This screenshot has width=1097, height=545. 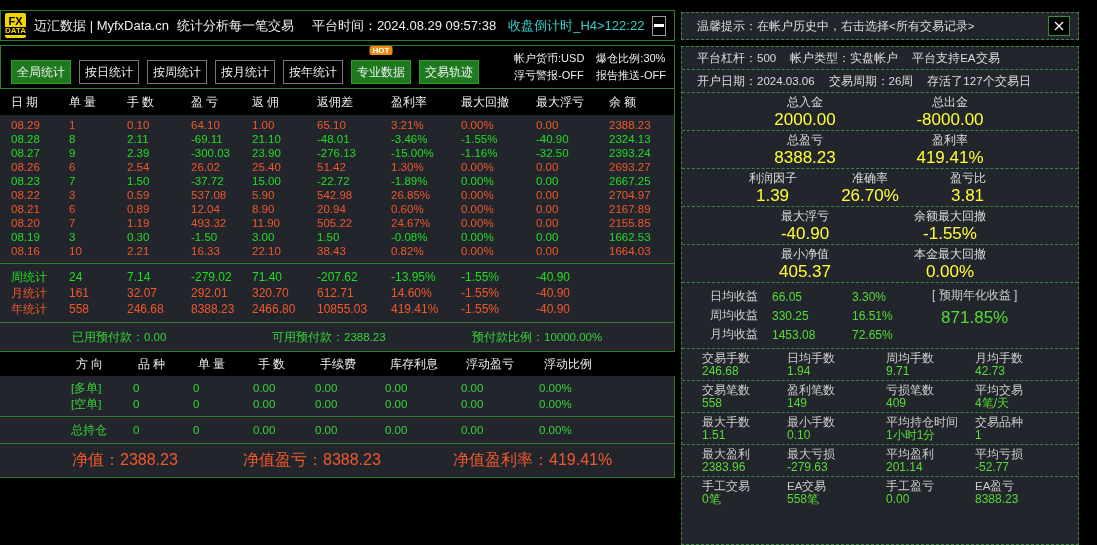 I want to click on table-cell-text: 9, so click(x=73, y=153).